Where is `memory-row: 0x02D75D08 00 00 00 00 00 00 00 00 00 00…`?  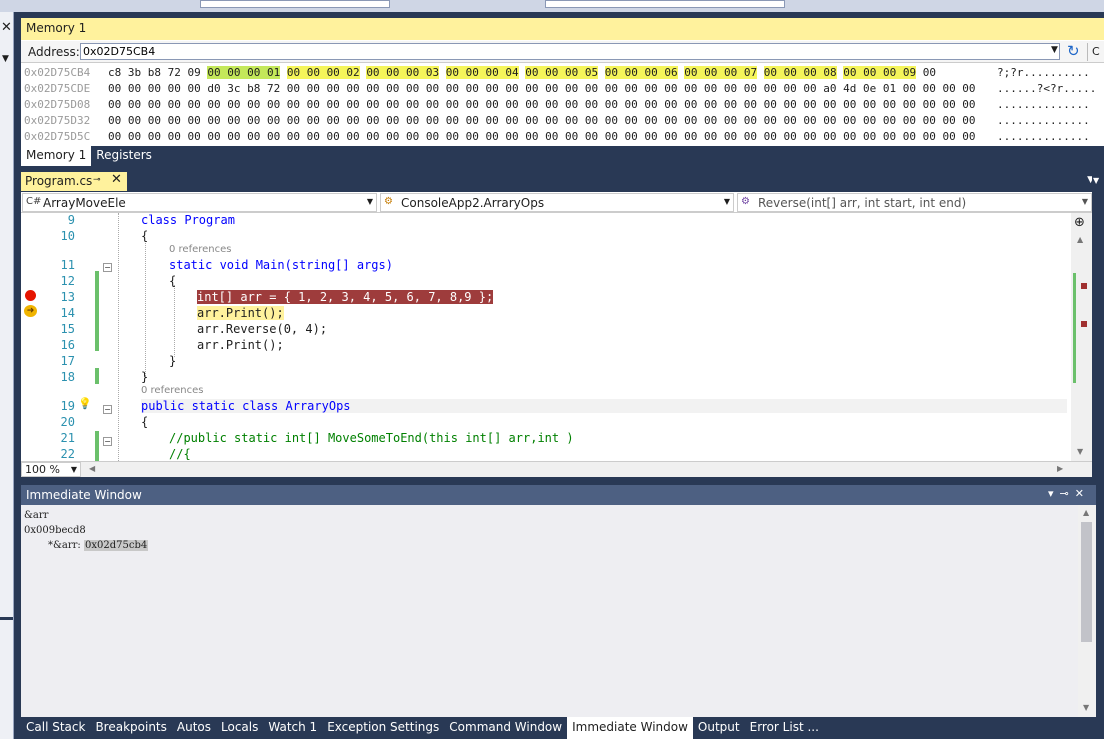 memory-row: 0x02D75D08 00 00 00 00 00 00 00 00 00 00… is located at coordinates (562, 105).